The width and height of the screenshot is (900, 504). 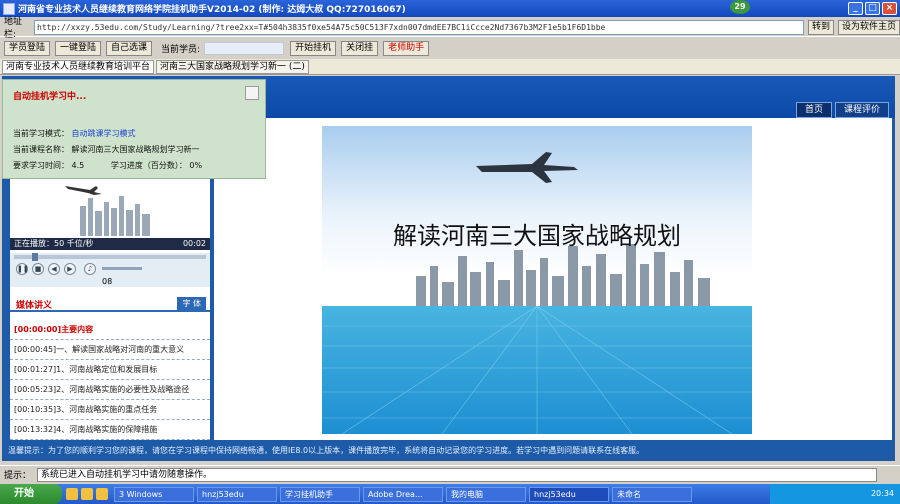 What do you see at coordinates (813, 110) in the screenshot?
I see `nav-home-tab: 首页` at bounding box center [813, 110].